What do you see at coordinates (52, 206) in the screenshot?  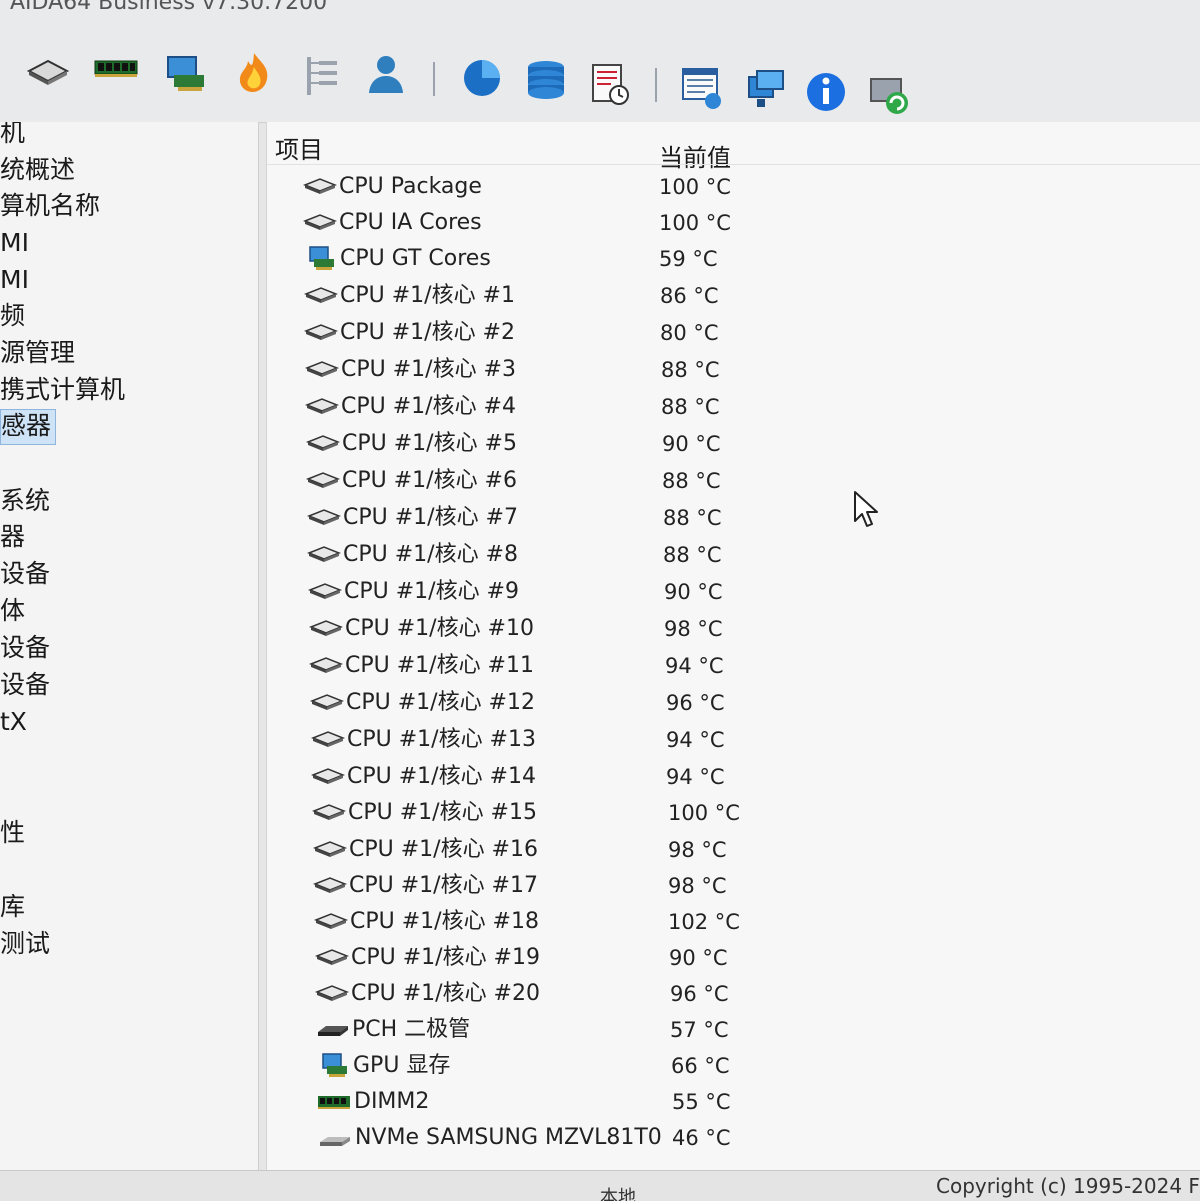 I see `sidebar-item: 算机名称` at bounding box center [52, 206].